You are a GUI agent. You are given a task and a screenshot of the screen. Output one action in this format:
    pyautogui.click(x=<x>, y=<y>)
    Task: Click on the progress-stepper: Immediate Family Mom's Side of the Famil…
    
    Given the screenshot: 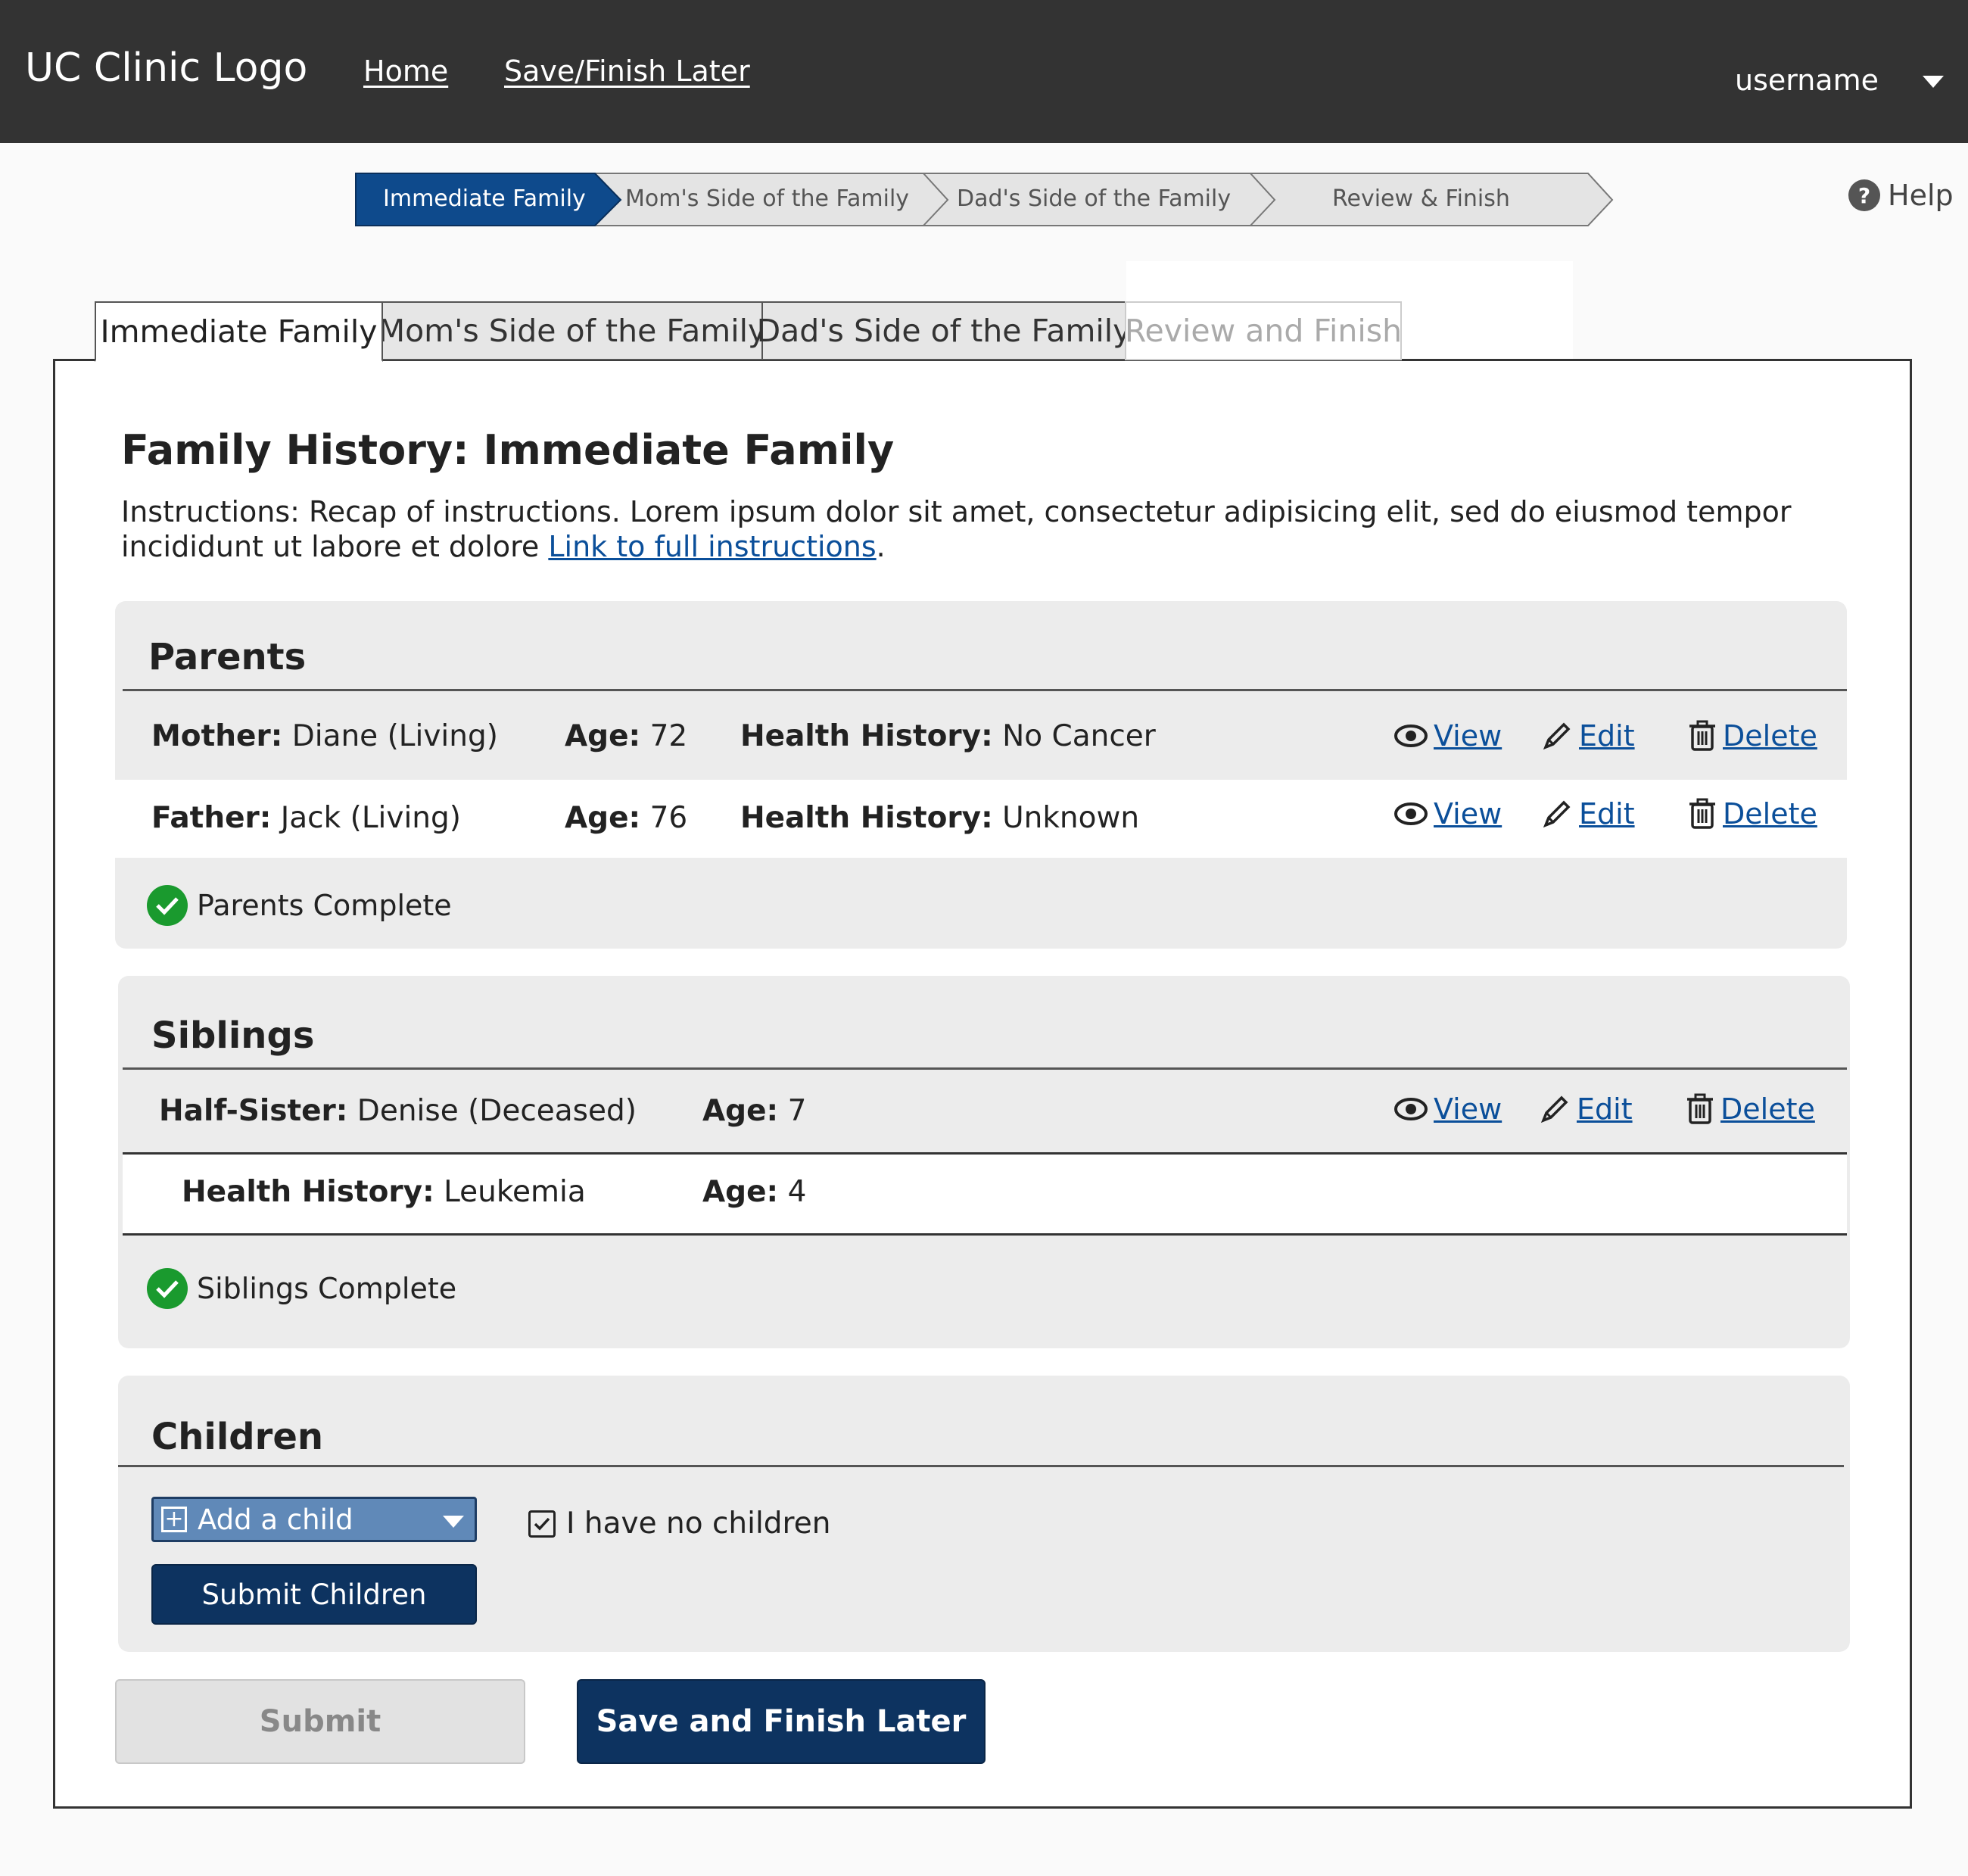 What is the action you would take?
    pyautogui.click(x=984, y=121)
    